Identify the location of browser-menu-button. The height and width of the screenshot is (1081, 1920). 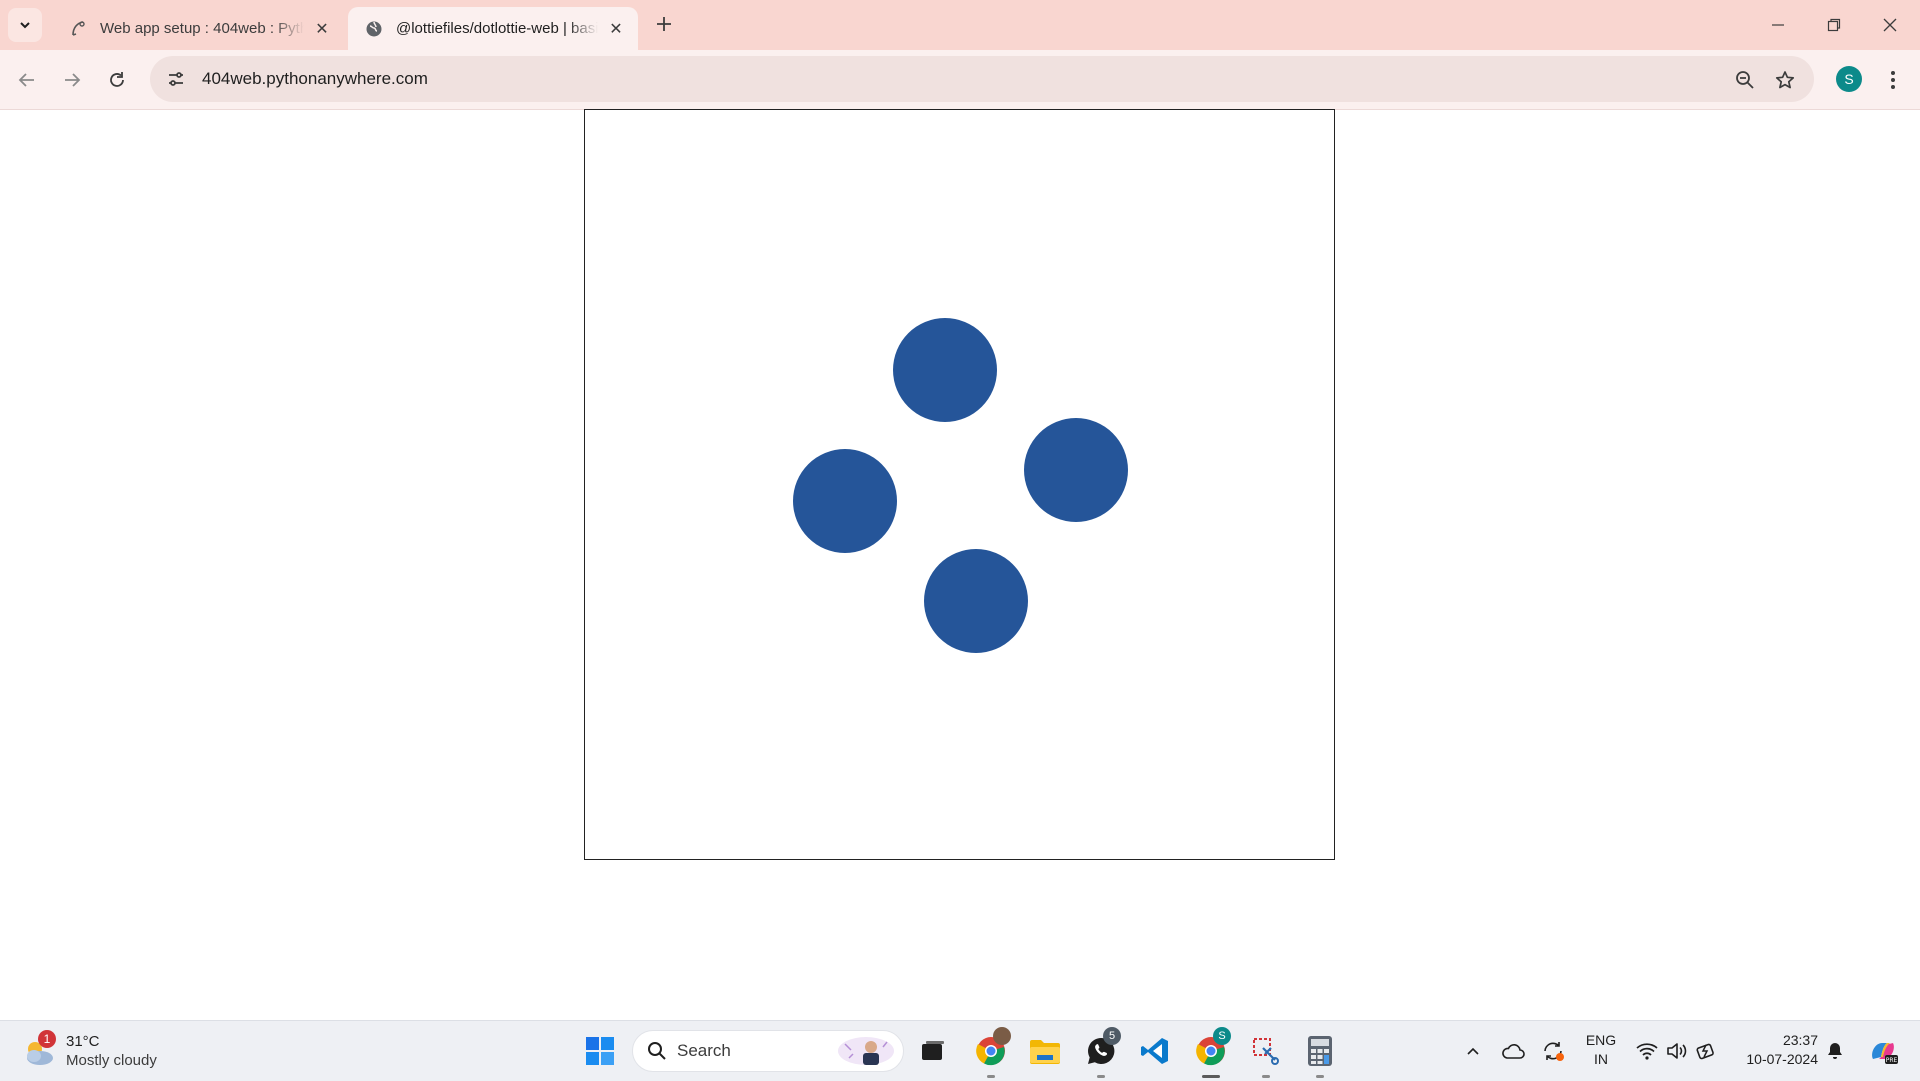
(1893, 80).